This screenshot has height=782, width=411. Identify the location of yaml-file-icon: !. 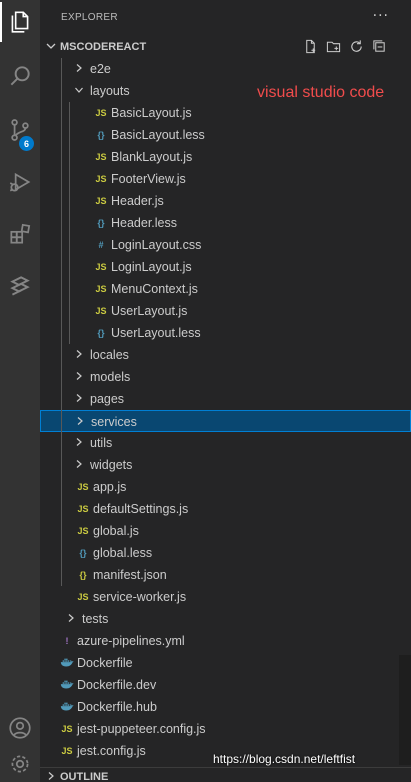
(67, 641).